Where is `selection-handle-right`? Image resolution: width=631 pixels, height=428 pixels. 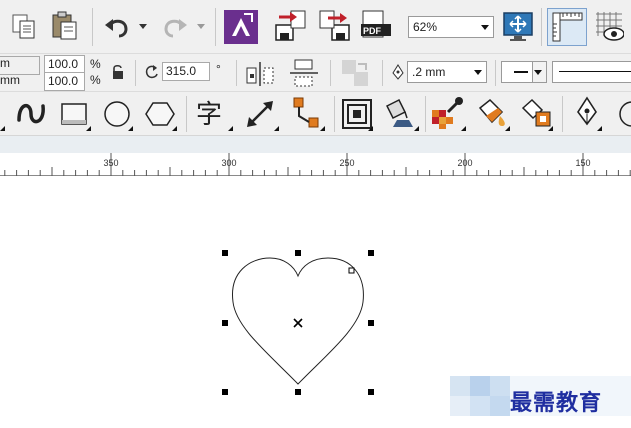
selection-handle-right is located at coordinates (371, 323).